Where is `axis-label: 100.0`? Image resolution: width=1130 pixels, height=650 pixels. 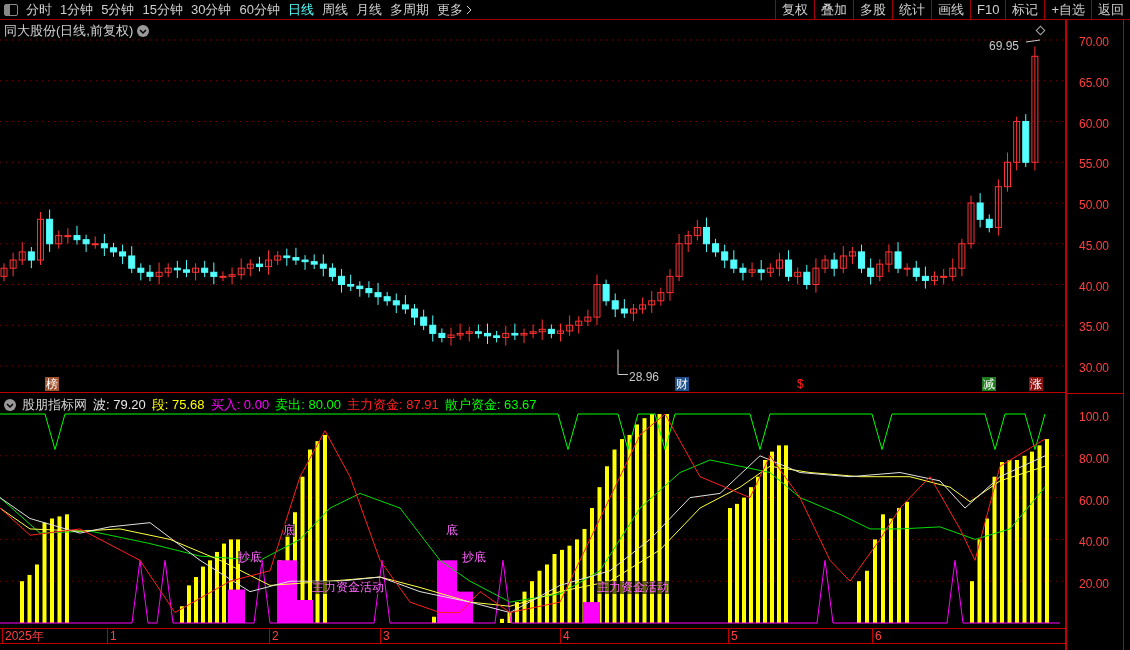
axis-label: 100.0 is located at coordinates (1094, 417).